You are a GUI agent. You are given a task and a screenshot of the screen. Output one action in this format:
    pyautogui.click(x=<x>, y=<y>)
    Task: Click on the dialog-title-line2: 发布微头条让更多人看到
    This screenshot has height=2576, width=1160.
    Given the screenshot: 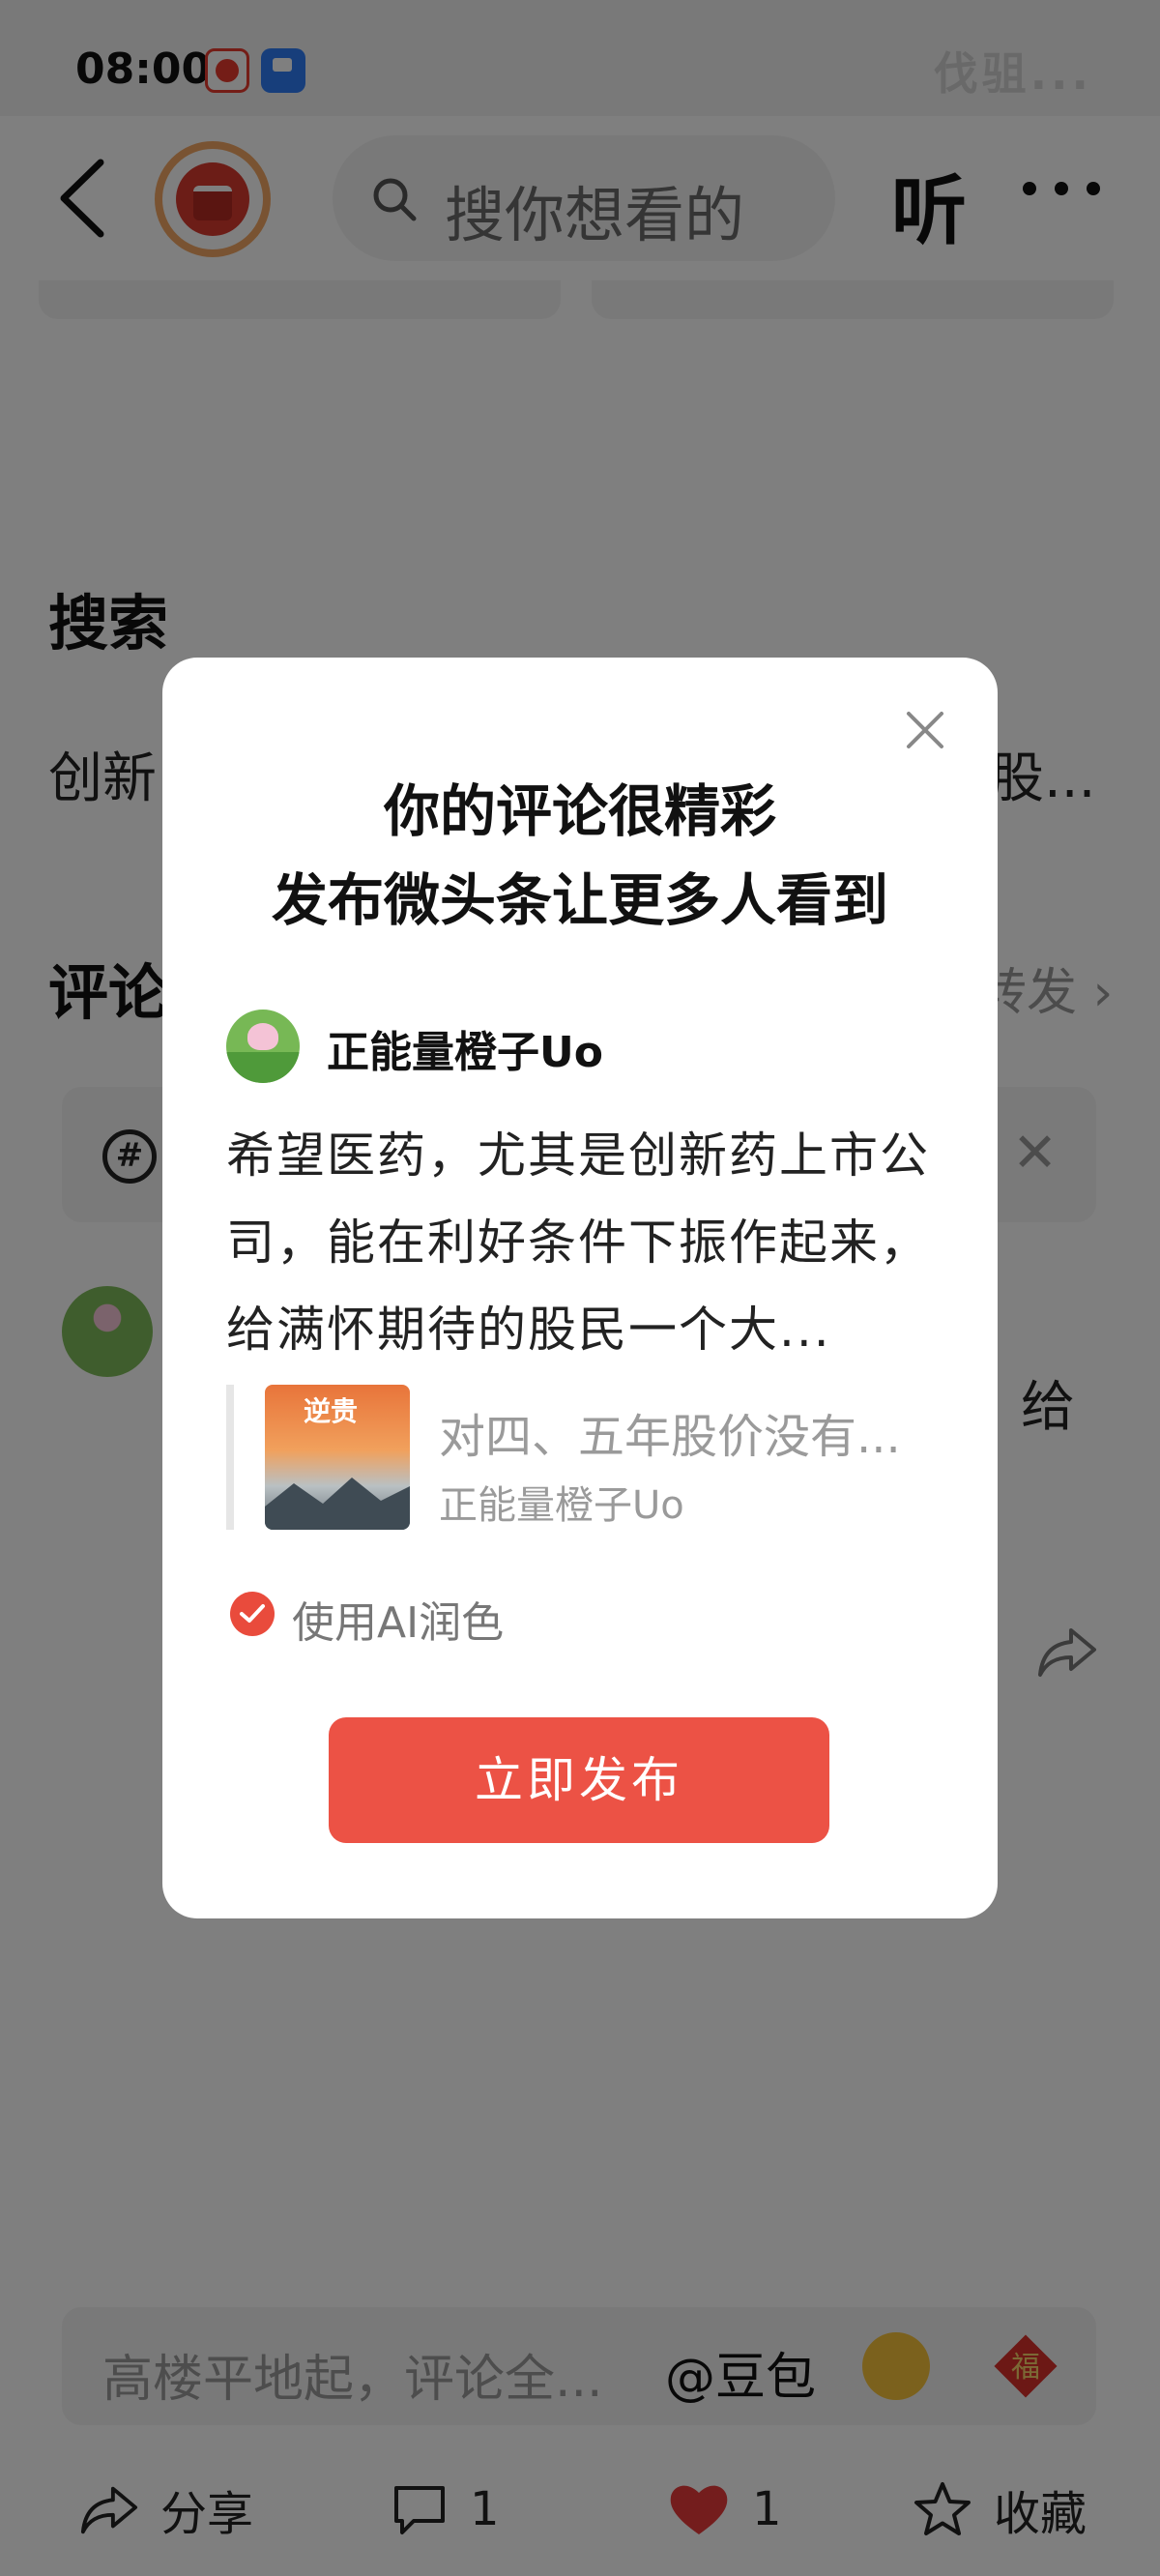 What is the action you would take?
    pyautogui.click(x=579, y=900)
    